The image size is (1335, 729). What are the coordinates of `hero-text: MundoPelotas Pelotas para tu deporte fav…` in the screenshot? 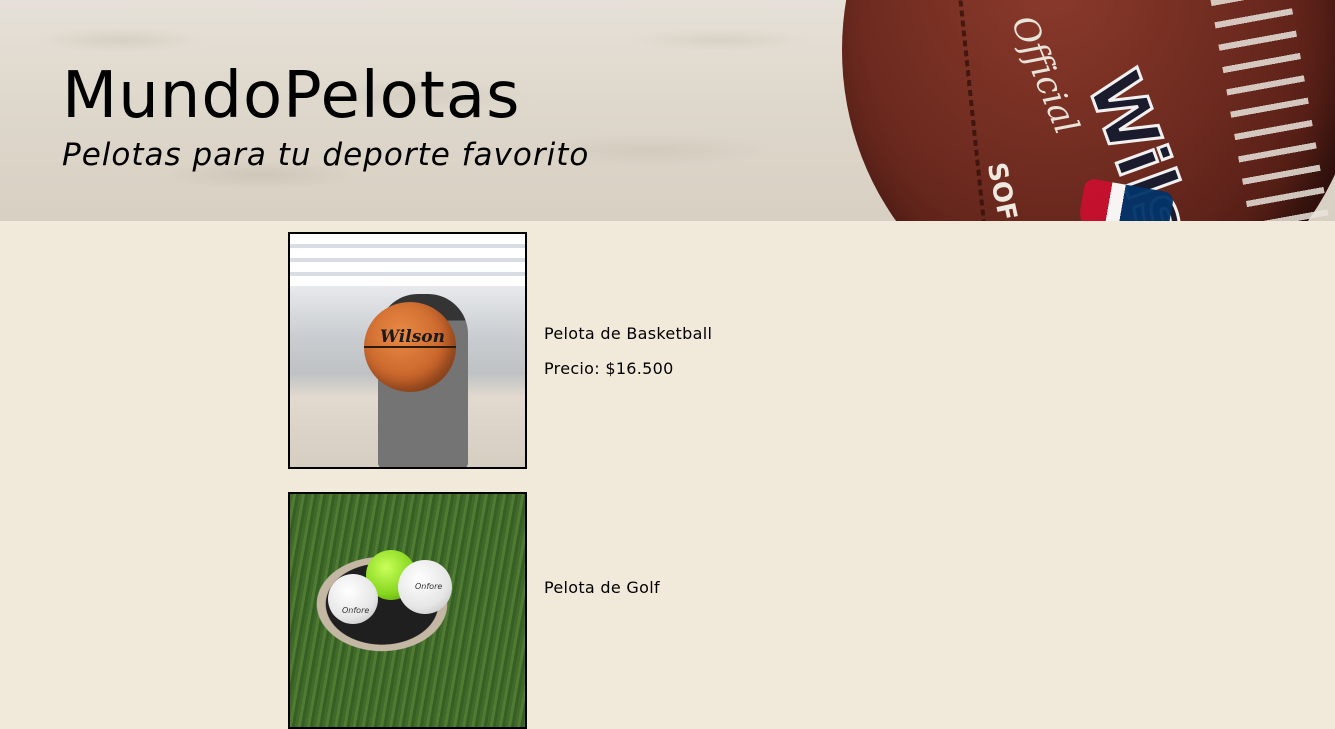 It's located at (325, 118).